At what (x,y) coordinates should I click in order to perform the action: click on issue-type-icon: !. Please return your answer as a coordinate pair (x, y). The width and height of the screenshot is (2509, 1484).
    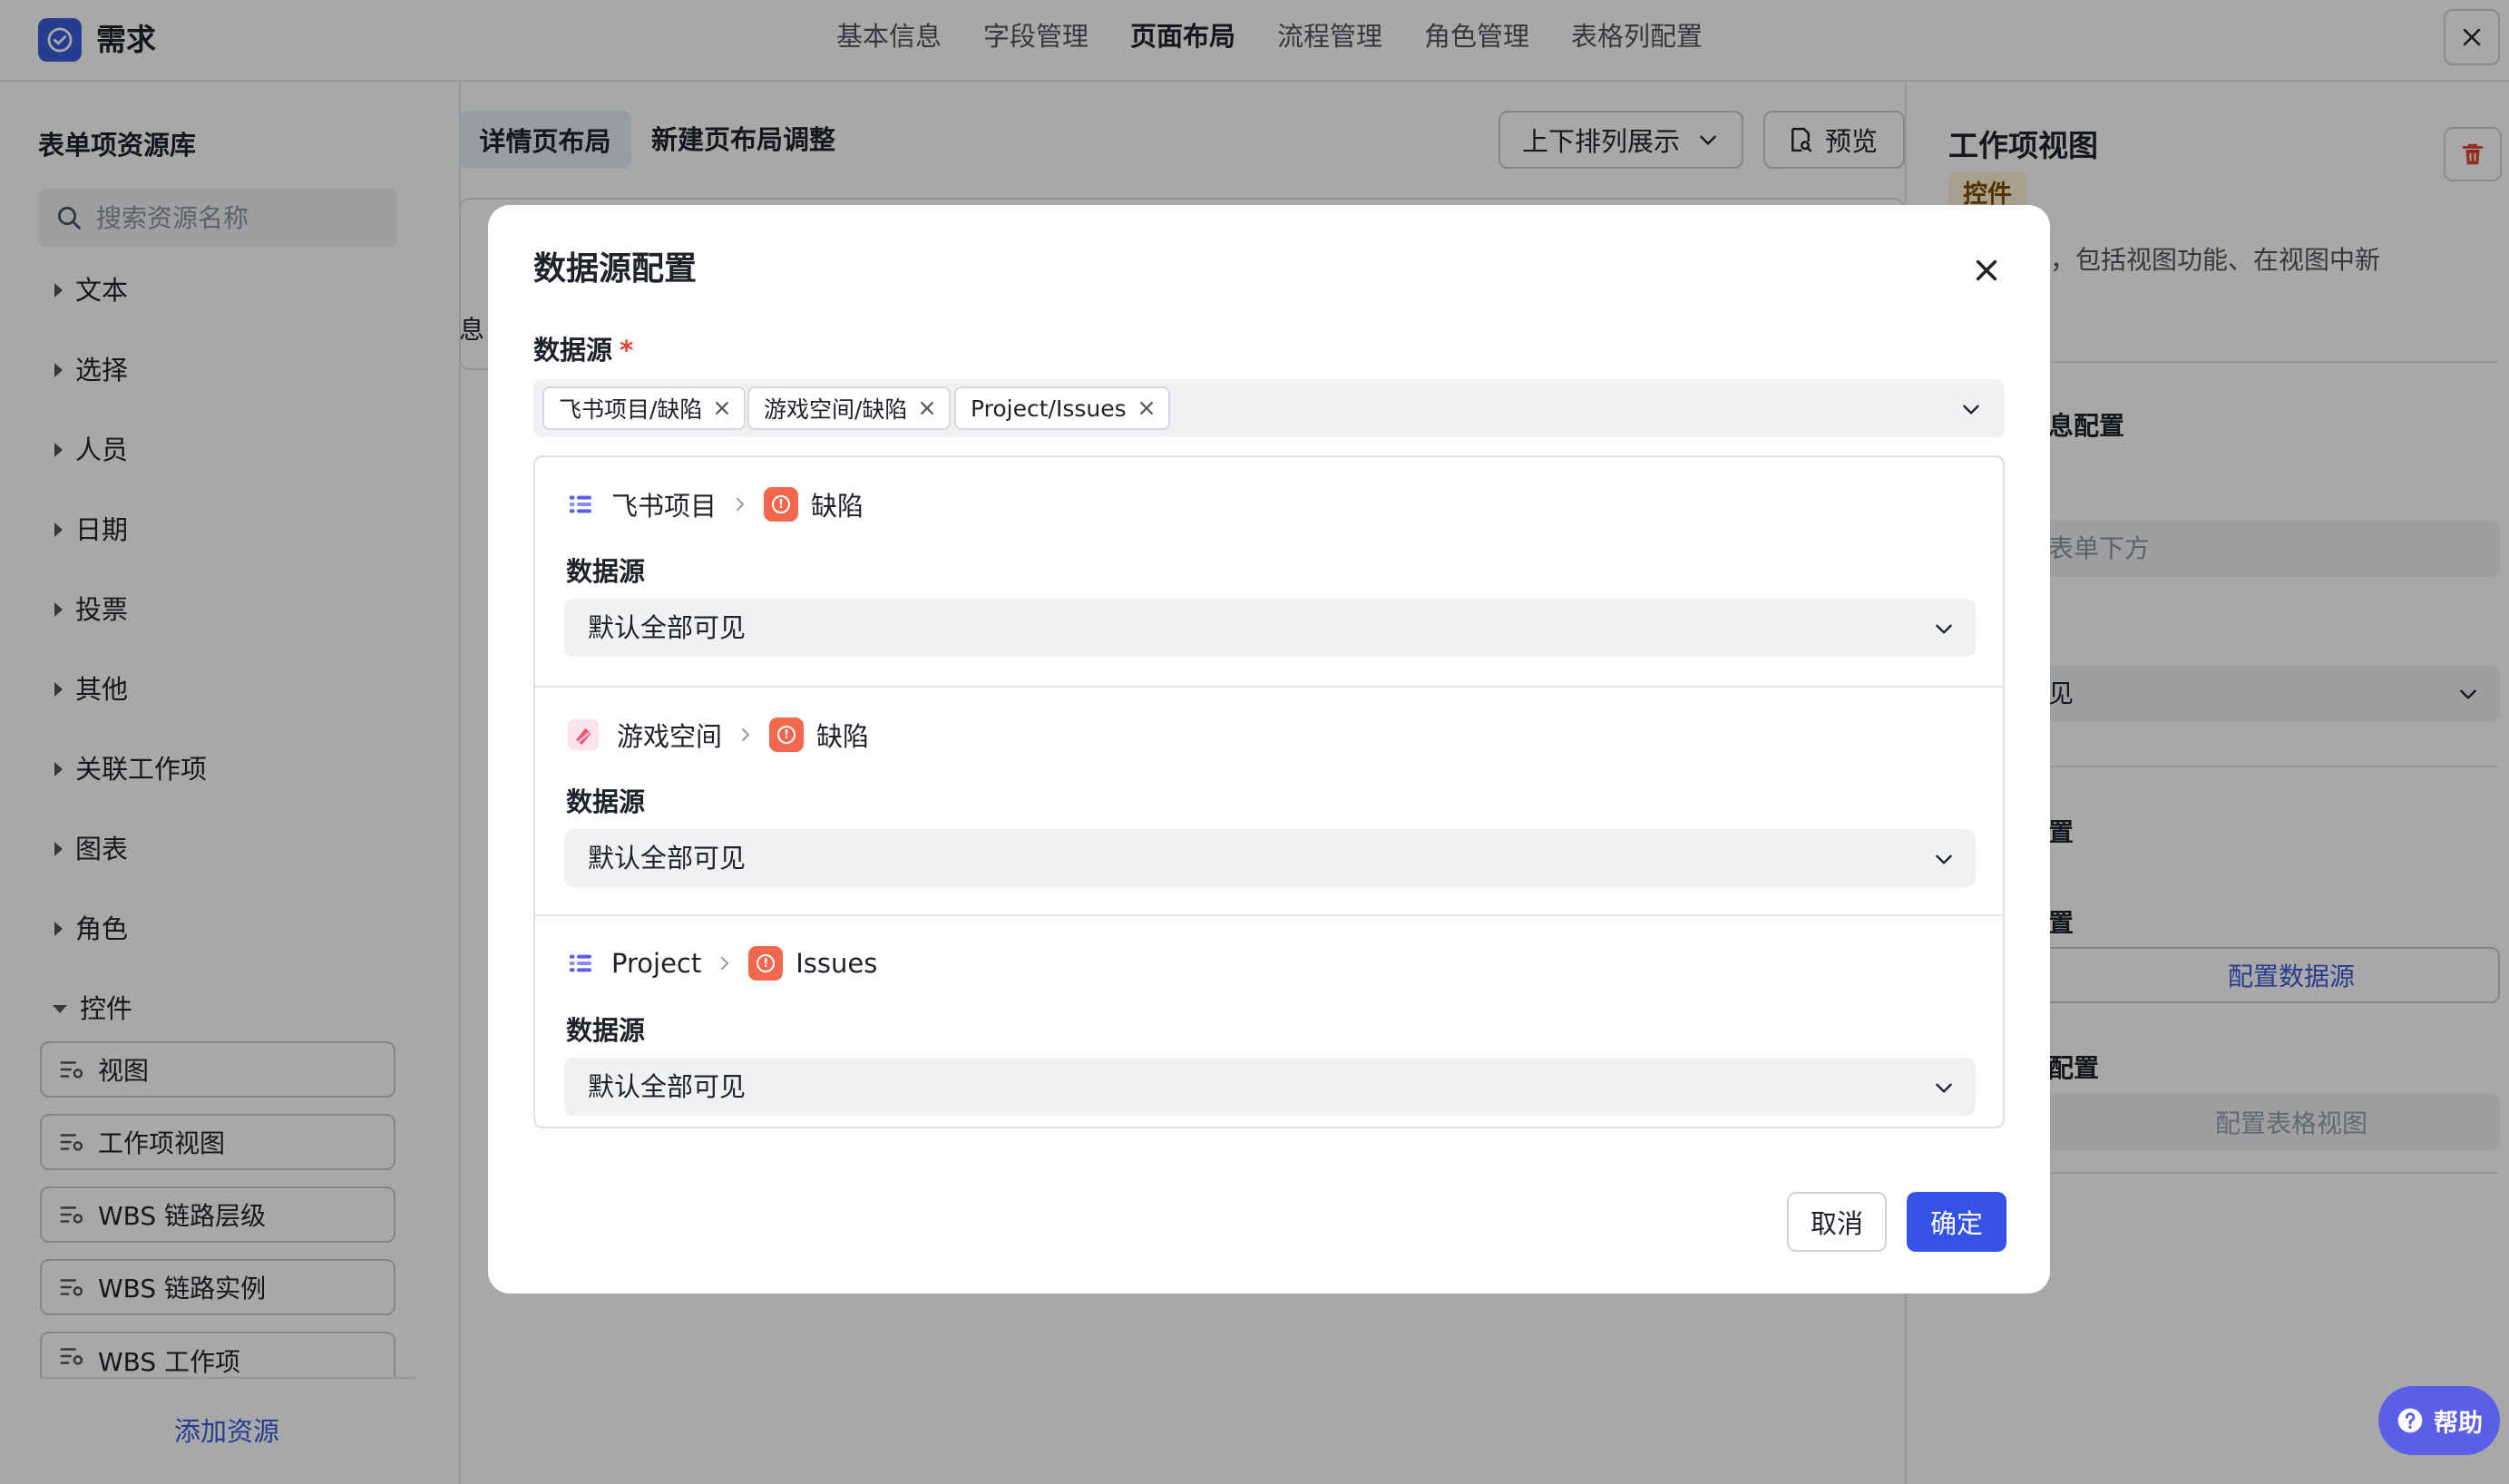
    Looking at the image, I should click on (766, 964).